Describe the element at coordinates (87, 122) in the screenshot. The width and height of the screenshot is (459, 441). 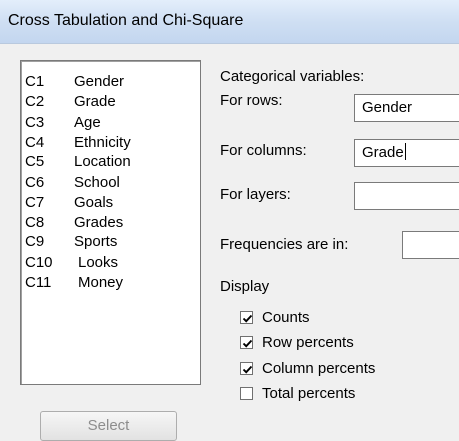
I see `variable-name: Age` at that location.